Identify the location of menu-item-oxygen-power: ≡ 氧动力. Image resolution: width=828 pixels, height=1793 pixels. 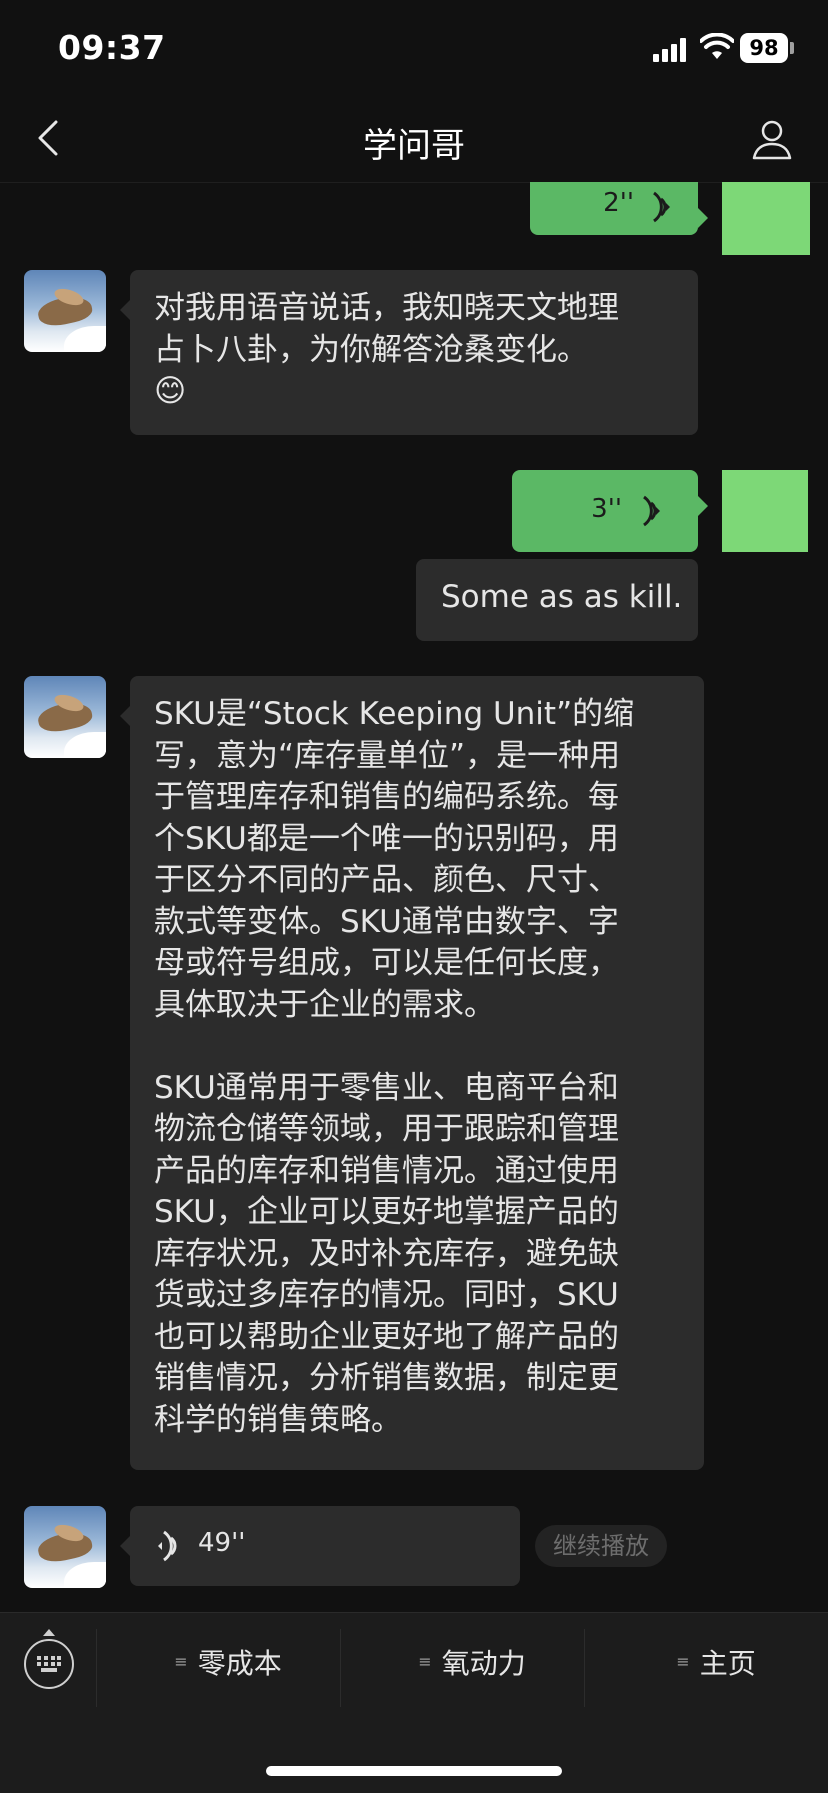
(472, 1664).